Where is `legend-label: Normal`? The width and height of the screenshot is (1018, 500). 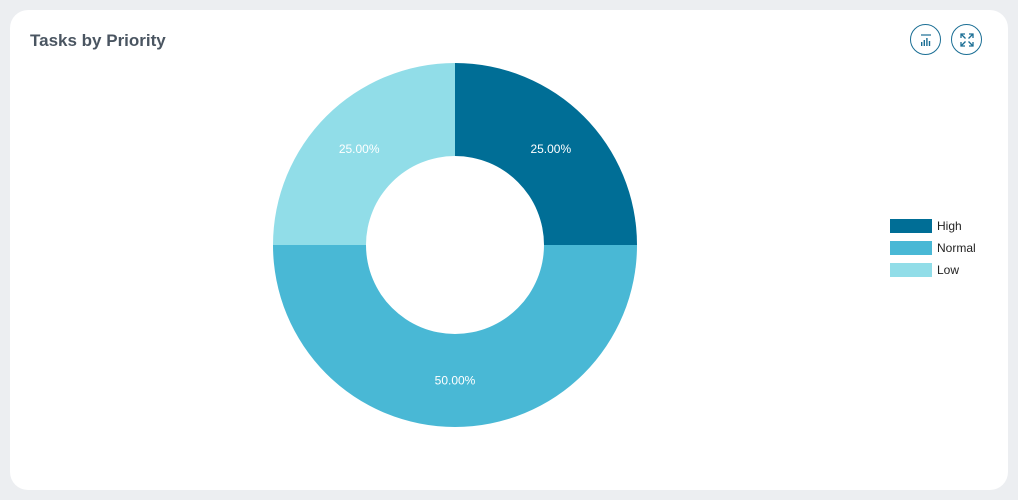
legend-label: Normal is located at coordinates (956, 248).